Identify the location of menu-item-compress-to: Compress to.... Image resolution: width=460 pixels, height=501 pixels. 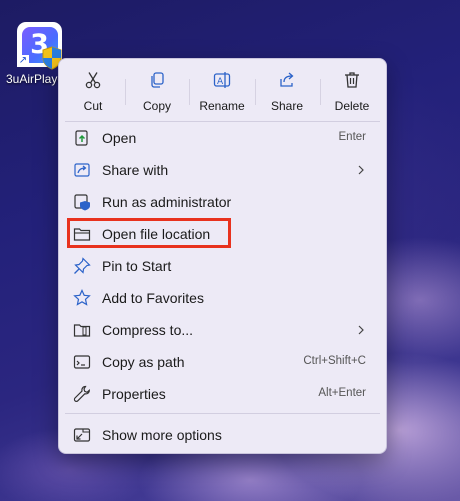
(222, 330).